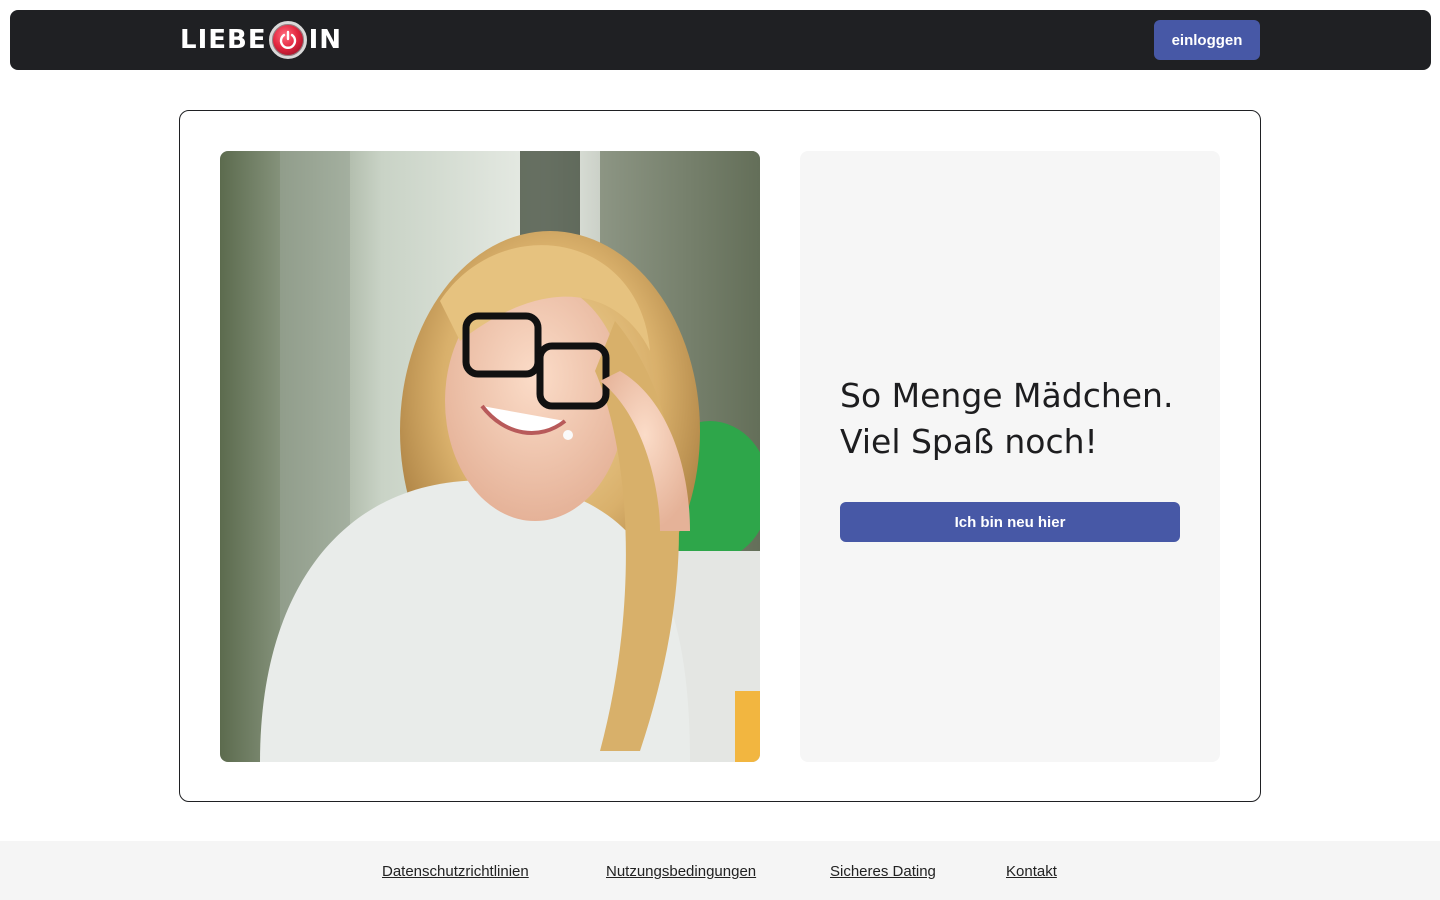  Describe the element at coordinates (883, 871) in the screenshot. I see `footer-link-safe-dating: Sicheres Dating` at that location.